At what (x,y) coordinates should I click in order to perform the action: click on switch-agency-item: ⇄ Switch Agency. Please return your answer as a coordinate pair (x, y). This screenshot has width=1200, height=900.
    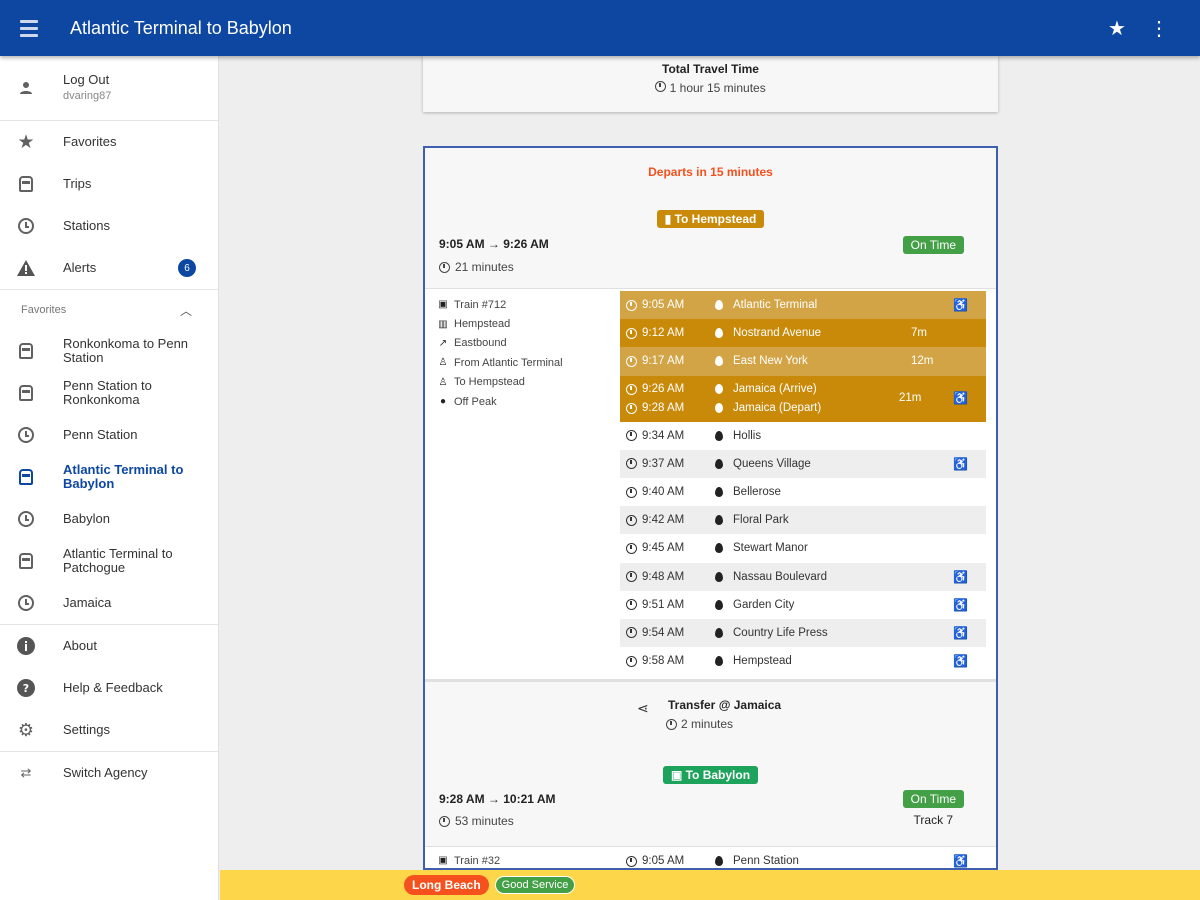
    Looking at the image, I should click on (109, 773).